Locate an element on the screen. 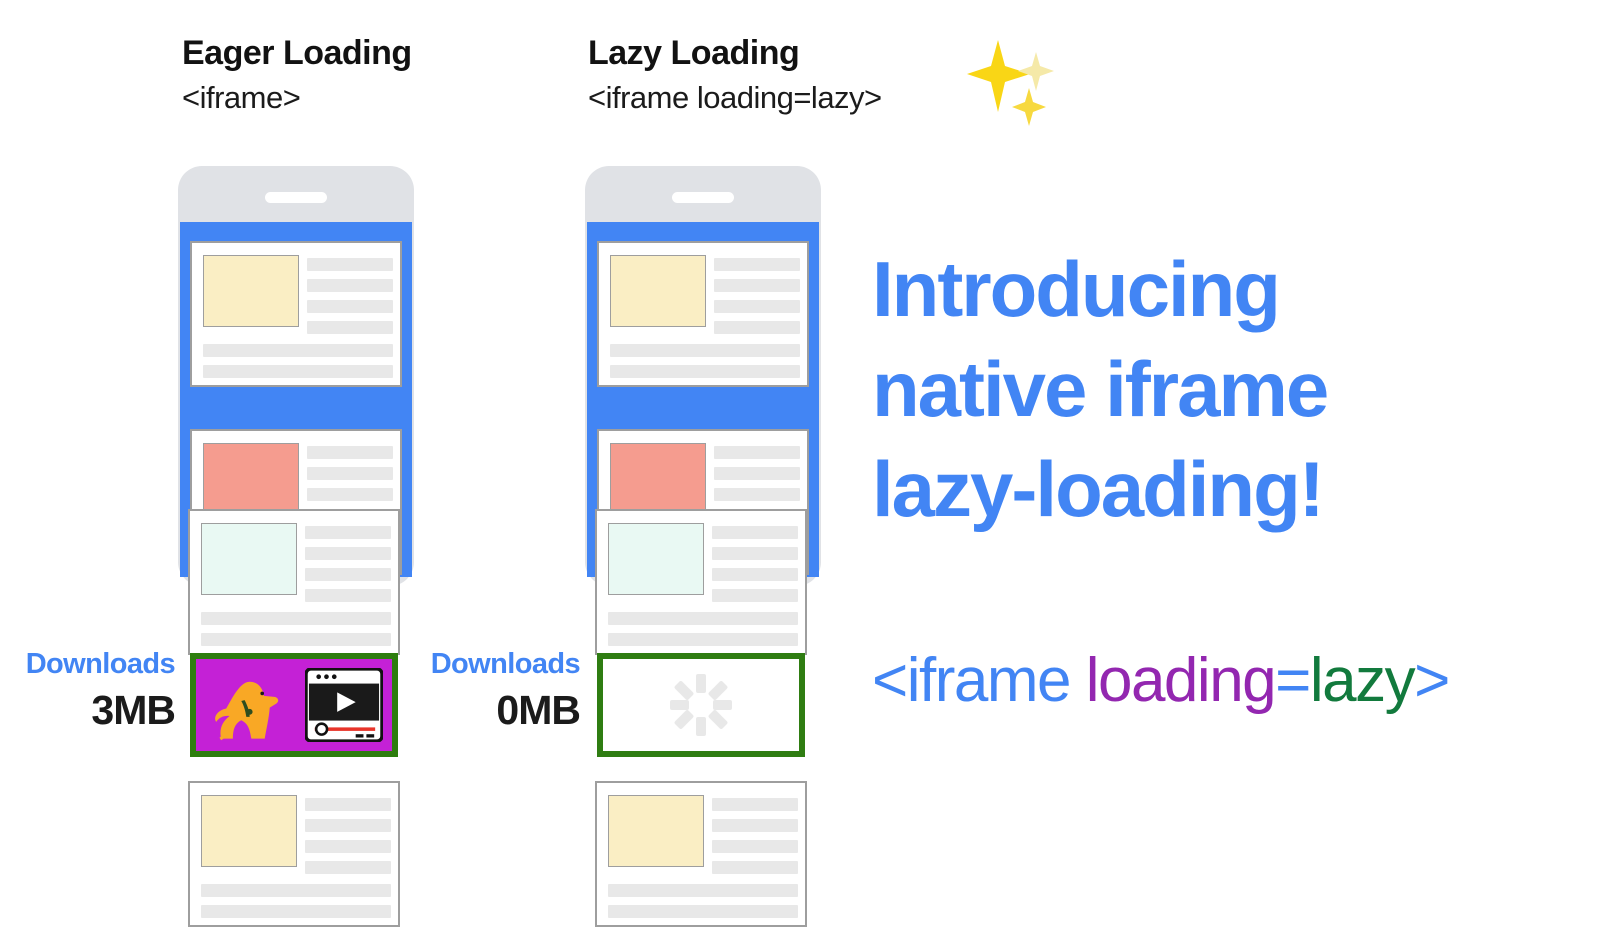  column-header-lazy: Lazy Loading <iframe loading=lazy> is located at coordinates (735, 74).